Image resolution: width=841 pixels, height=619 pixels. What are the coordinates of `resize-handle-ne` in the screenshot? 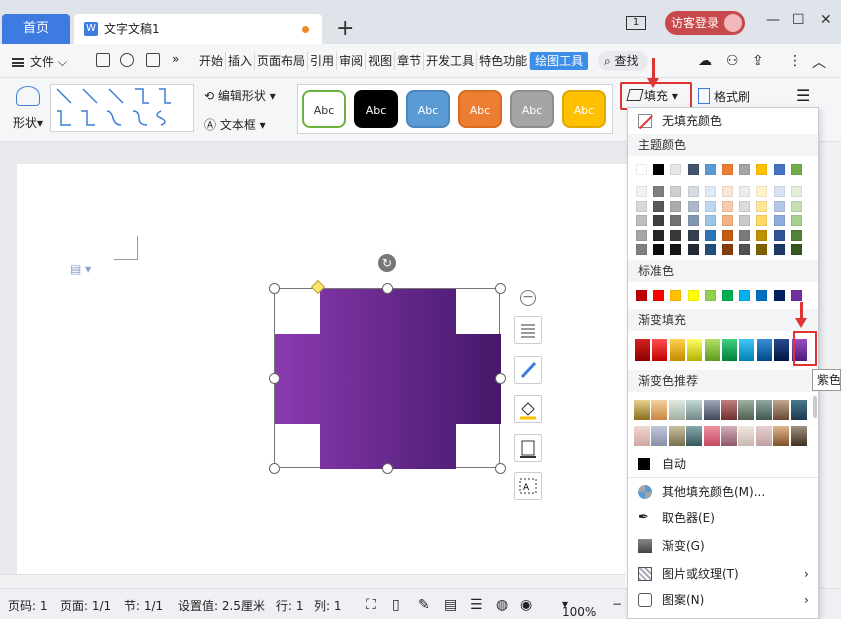 It's located at (500, 288).